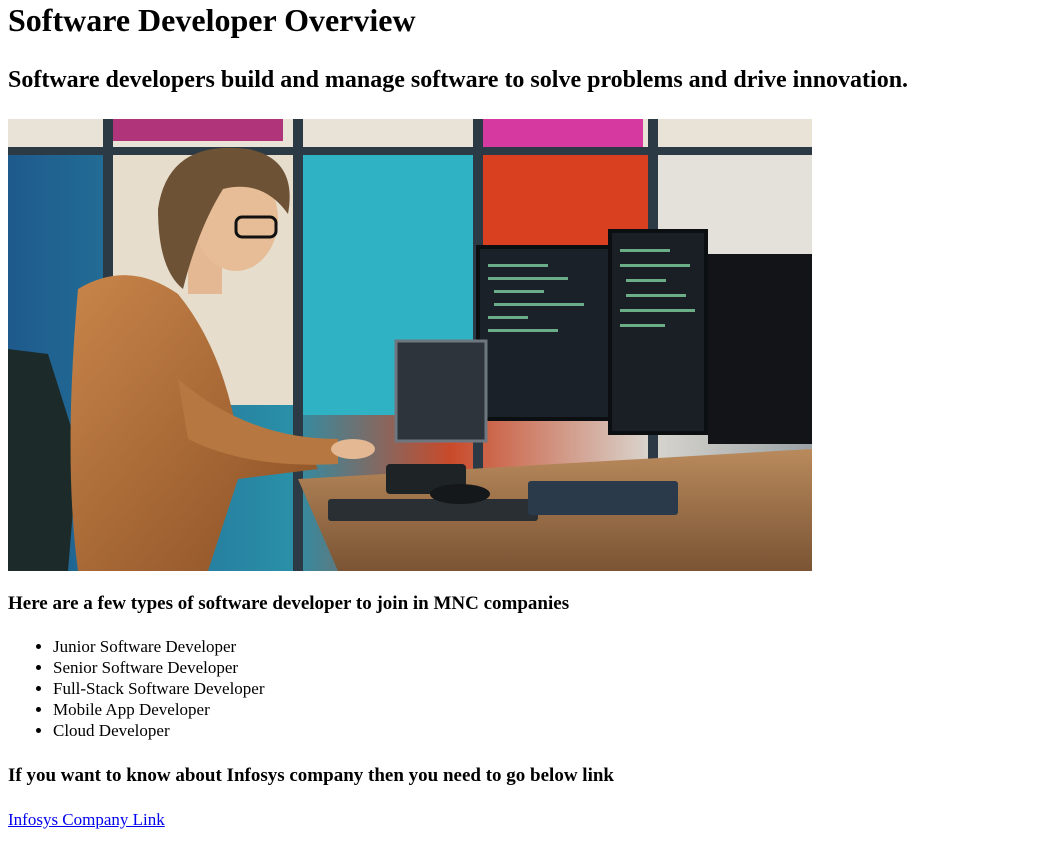 The image size is (1038, 850). Describe the element at coordinates (159, 646) in the screenshot. I see `list-item: Junior Software Developer` at that location.